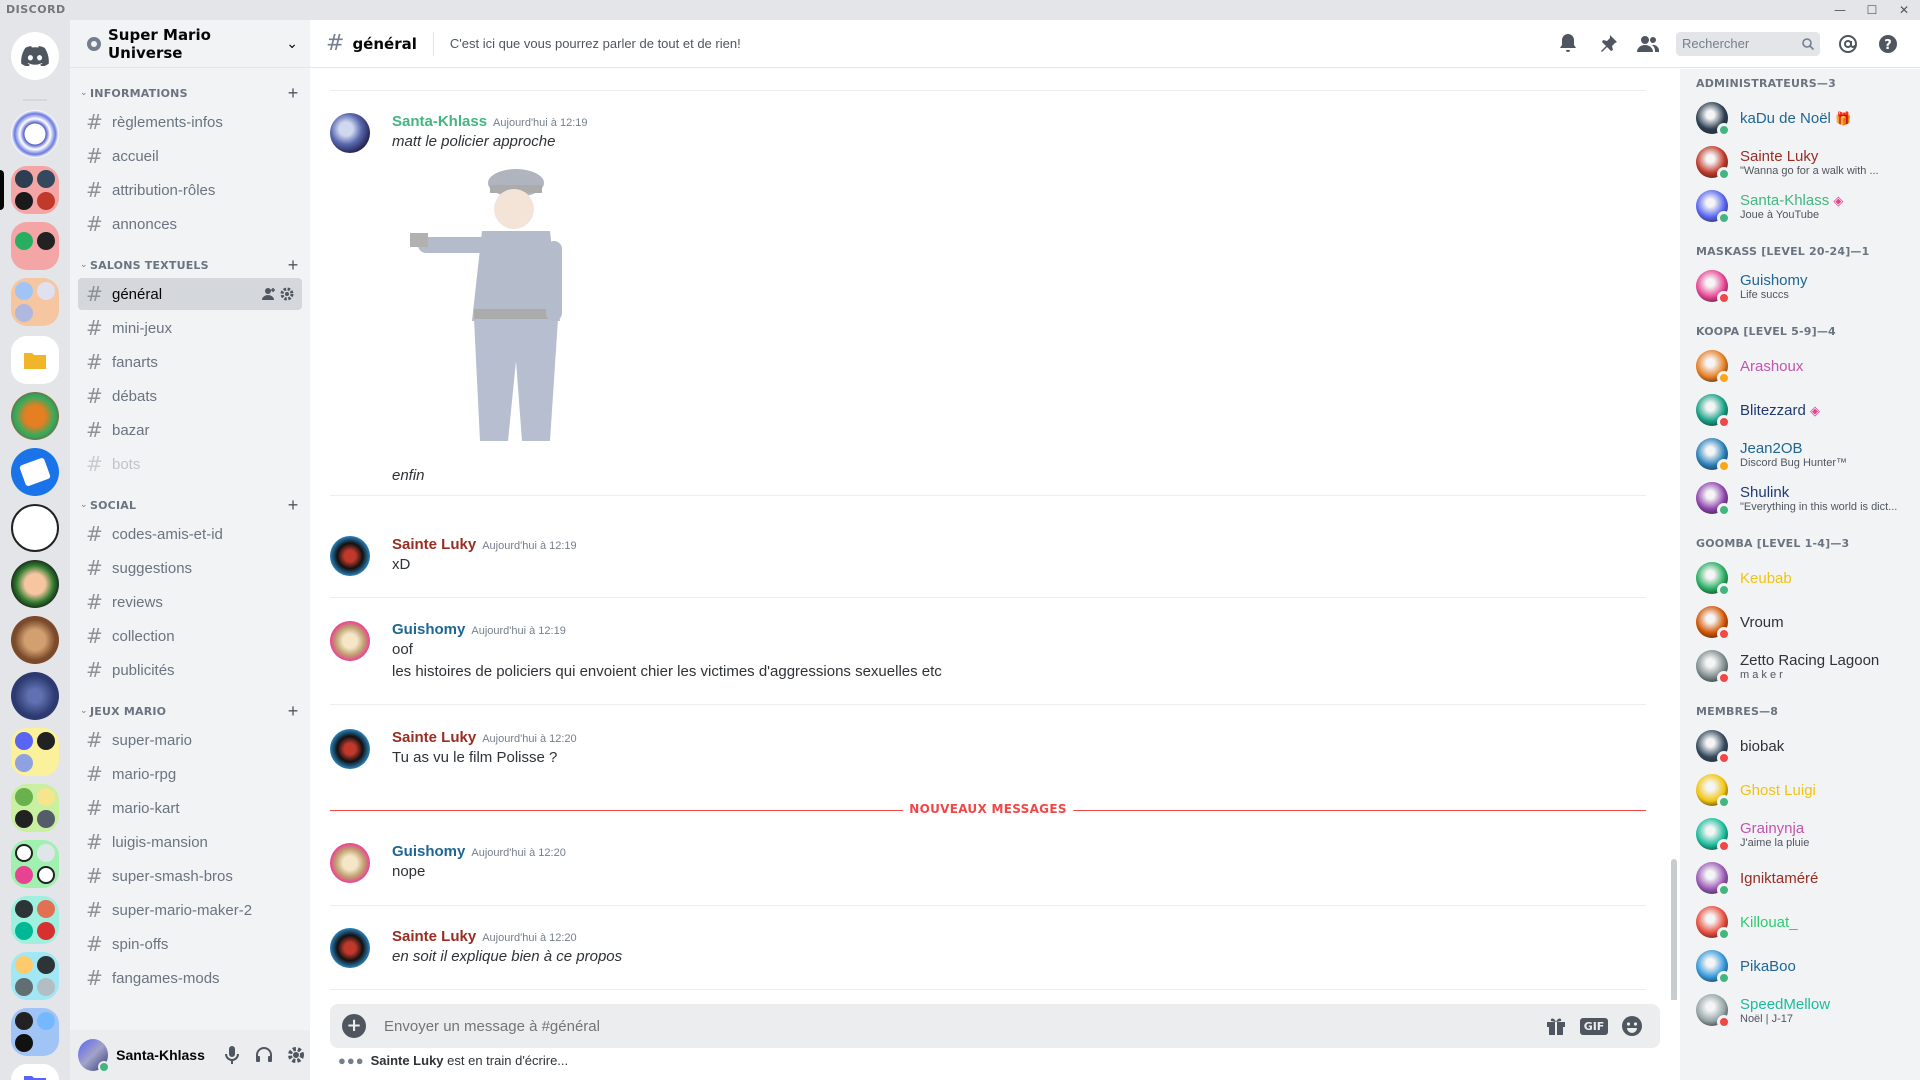 The image size is (1920, 1080). I want to click on channel-item: # super-mario-maker-2, so click(190, 910).